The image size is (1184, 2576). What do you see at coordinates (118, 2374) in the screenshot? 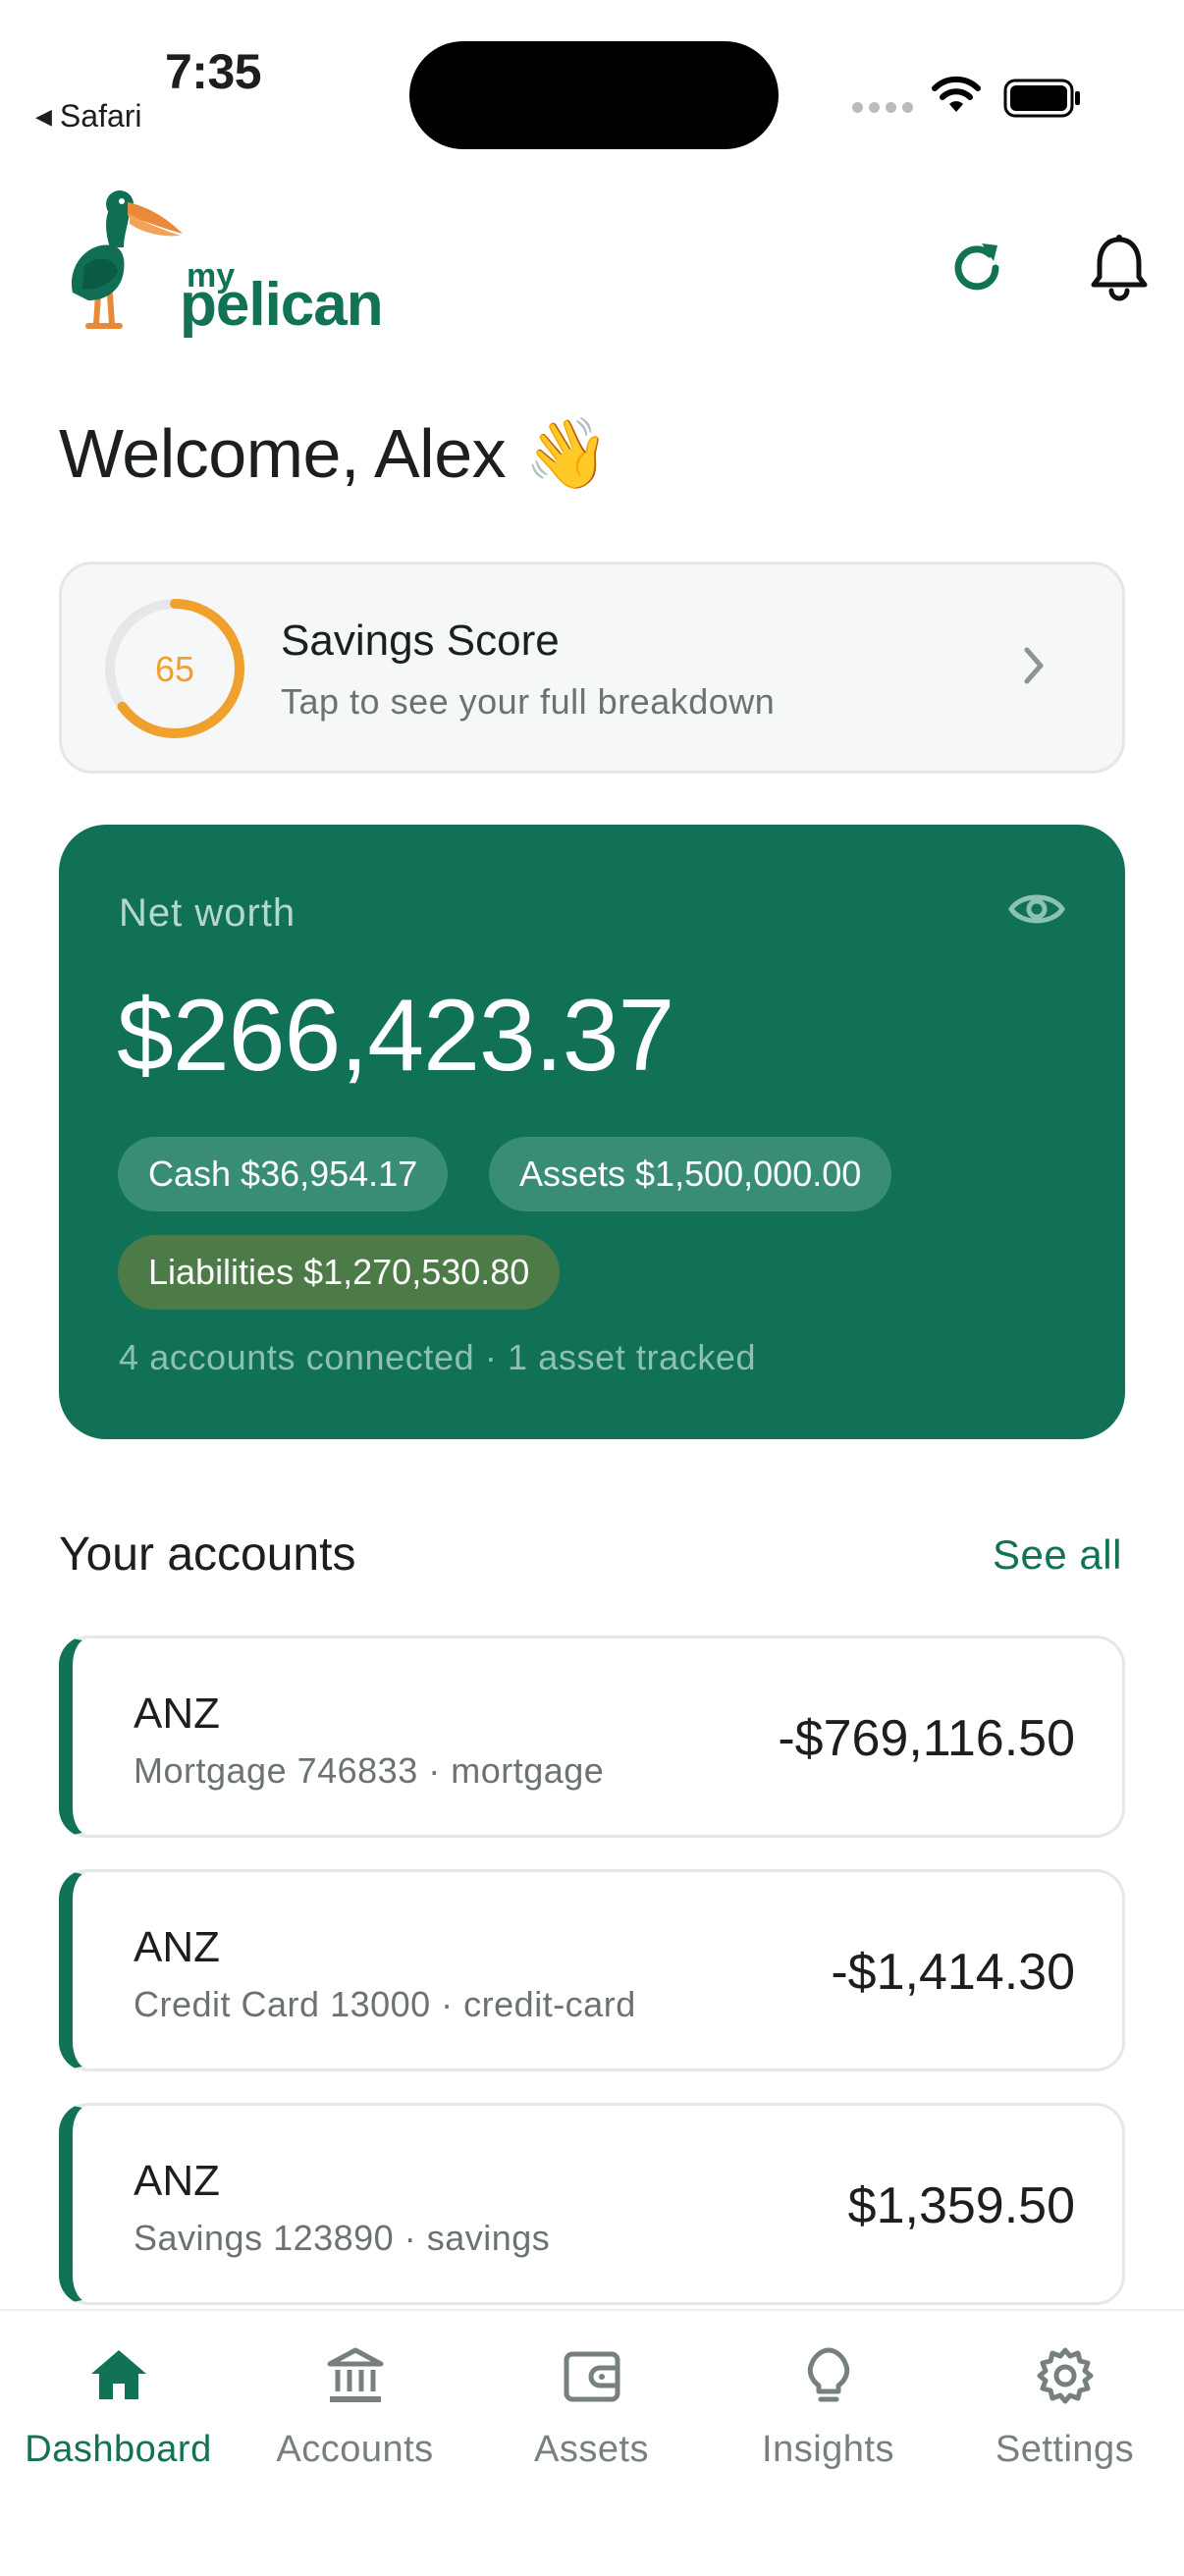
I see `home-icon` at bounding box center [118, 2374].